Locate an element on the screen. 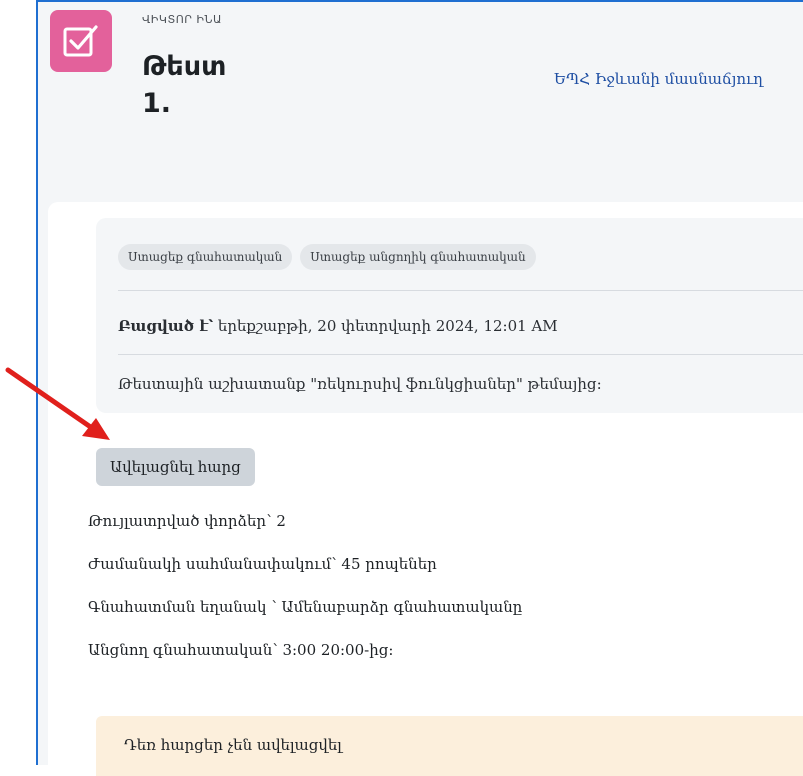 This screenshot has height=776, width=803. time-limit: Ժամանակի սահմանափակում՝ 45 րոպեներ is located at coordinates (262, 564).